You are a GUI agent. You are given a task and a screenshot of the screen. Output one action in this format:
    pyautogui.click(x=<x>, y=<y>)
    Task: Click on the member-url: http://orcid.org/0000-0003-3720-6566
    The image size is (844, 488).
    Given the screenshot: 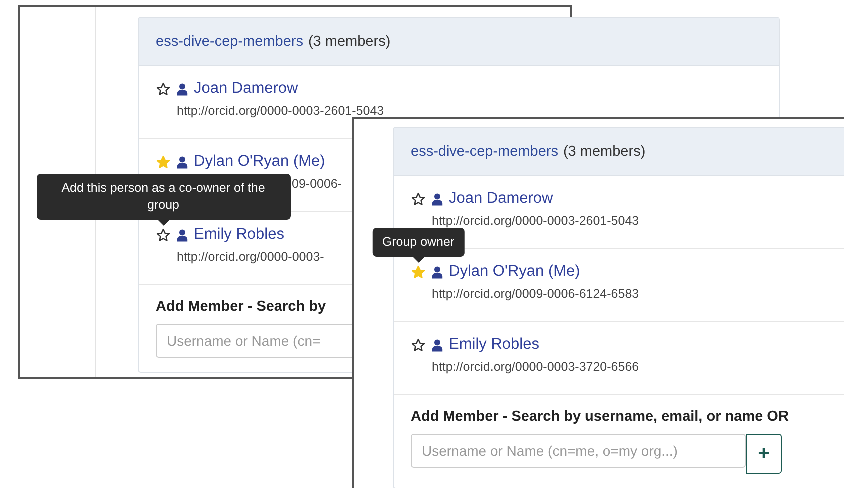 What is the action you would take?
    pyautogui.click(x=536, y=367)
    